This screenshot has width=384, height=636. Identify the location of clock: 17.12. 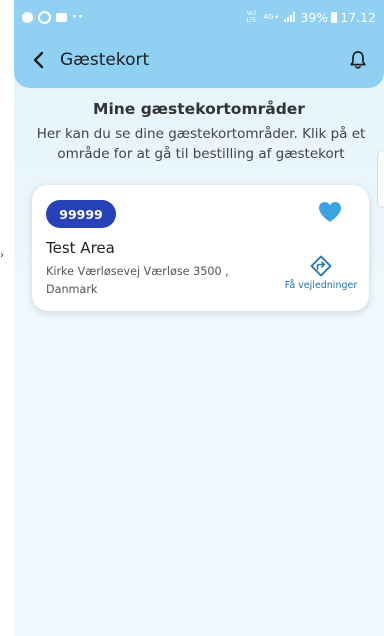
(358, 17).